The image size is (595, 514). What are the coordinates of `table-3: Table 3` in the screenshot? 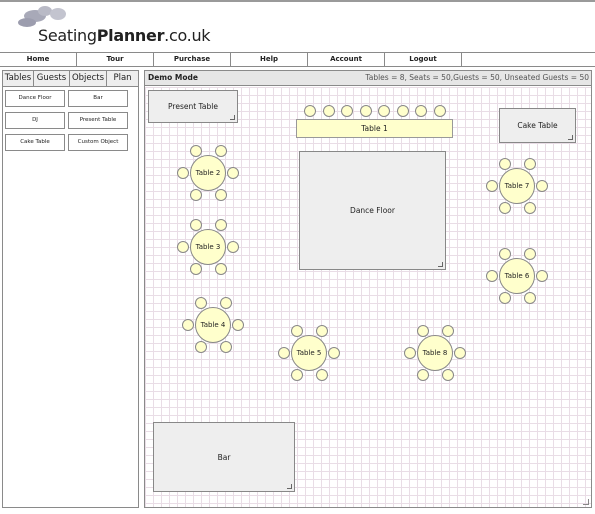 It's located at (208, 247).